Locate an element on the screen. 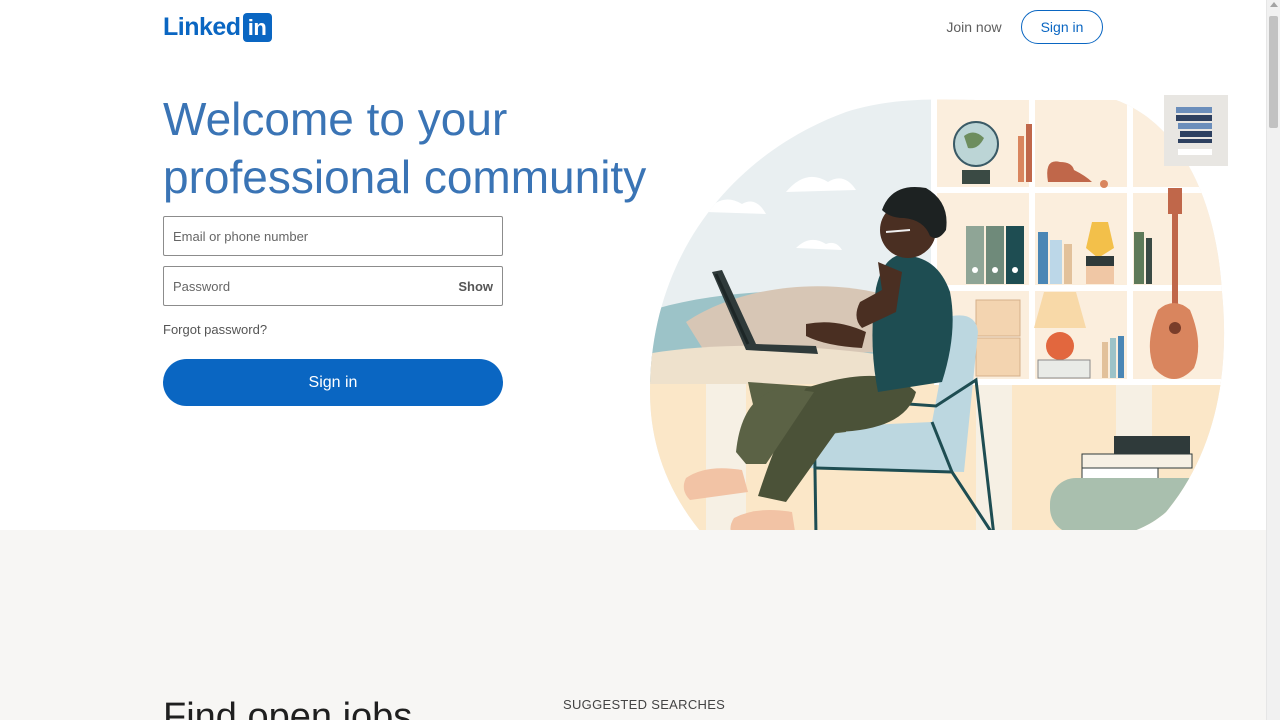  linkedin-logo: Linked in is located at coordinates (217, 27).